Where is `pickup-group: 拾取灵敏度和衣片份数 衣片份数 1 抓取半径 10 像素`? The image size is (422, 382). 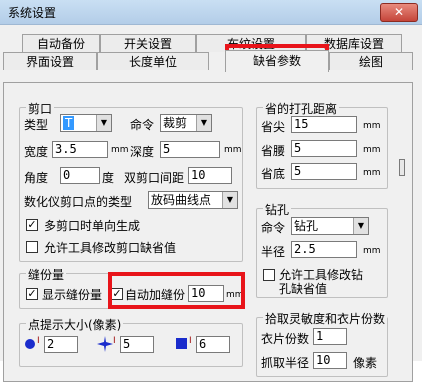 pickup-group: 拾取灵敏度和衣片份数 衣片份数 1 抓取半径 10 像素 is located at coordinates (322, 343).